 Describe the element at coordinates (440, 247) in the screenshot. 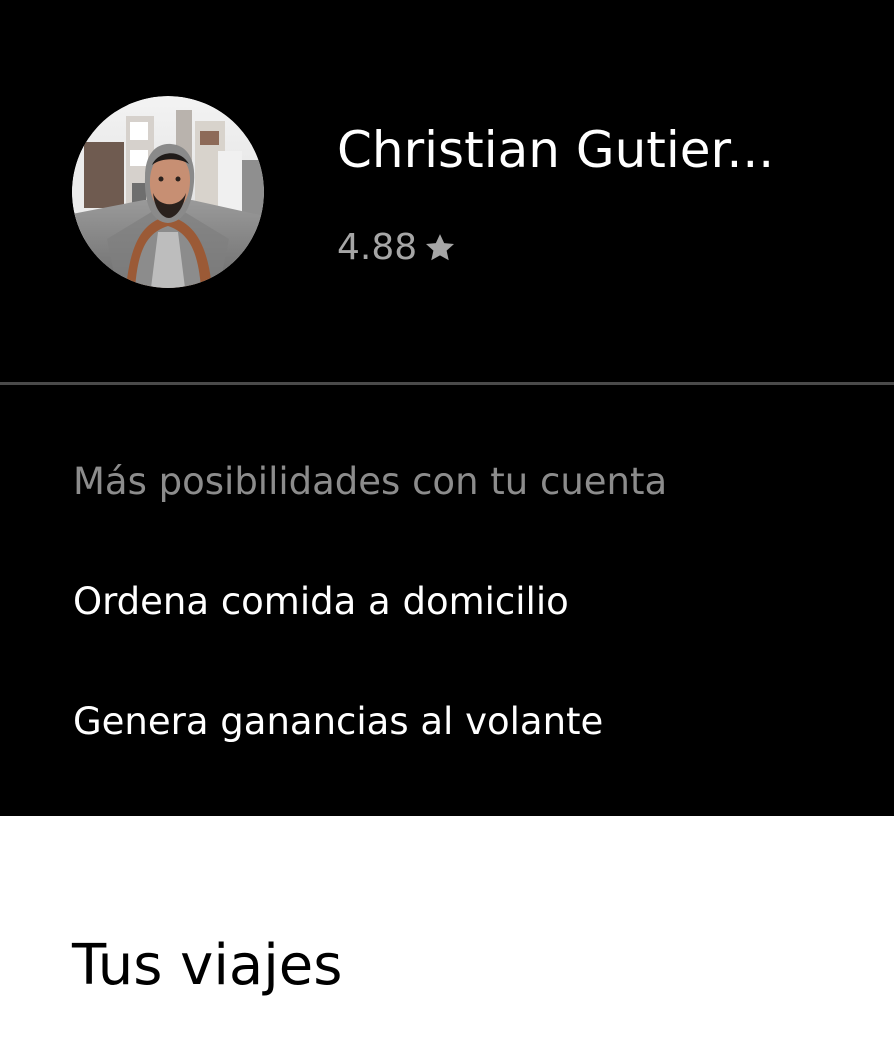

I see `star-icon` at that location.